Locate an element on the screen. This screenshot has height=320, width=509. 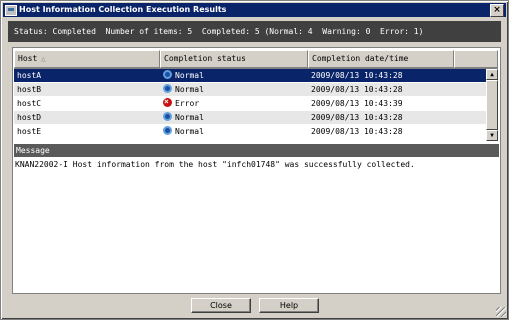
close-icon: × is located at coordinates (497, 10).